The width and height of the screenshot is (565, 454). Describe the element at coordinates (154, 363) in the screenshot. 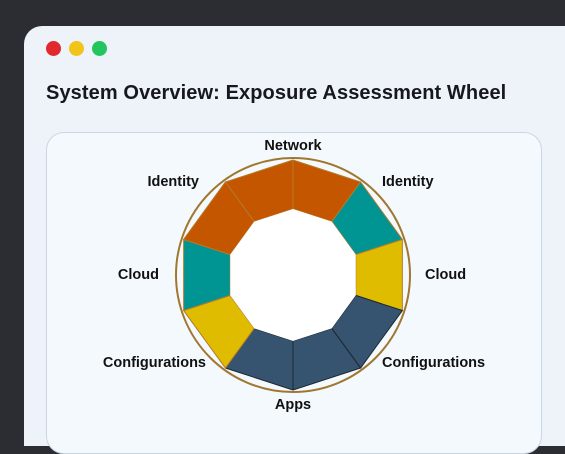

I see `label-configurations-left: Configurations` at that location.